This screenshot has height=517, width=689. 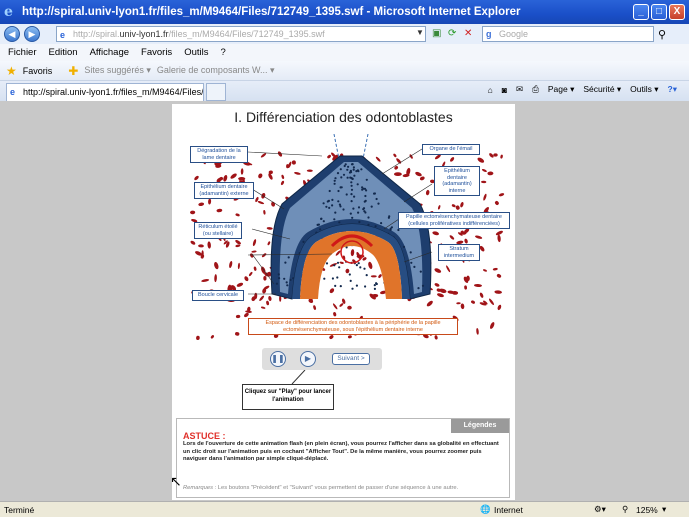 What do you see at coordinates (219, 154) in the screenshot?
I see `label-degradation: Dégradation de la lame dentaire` at bounding box center [219, 154].